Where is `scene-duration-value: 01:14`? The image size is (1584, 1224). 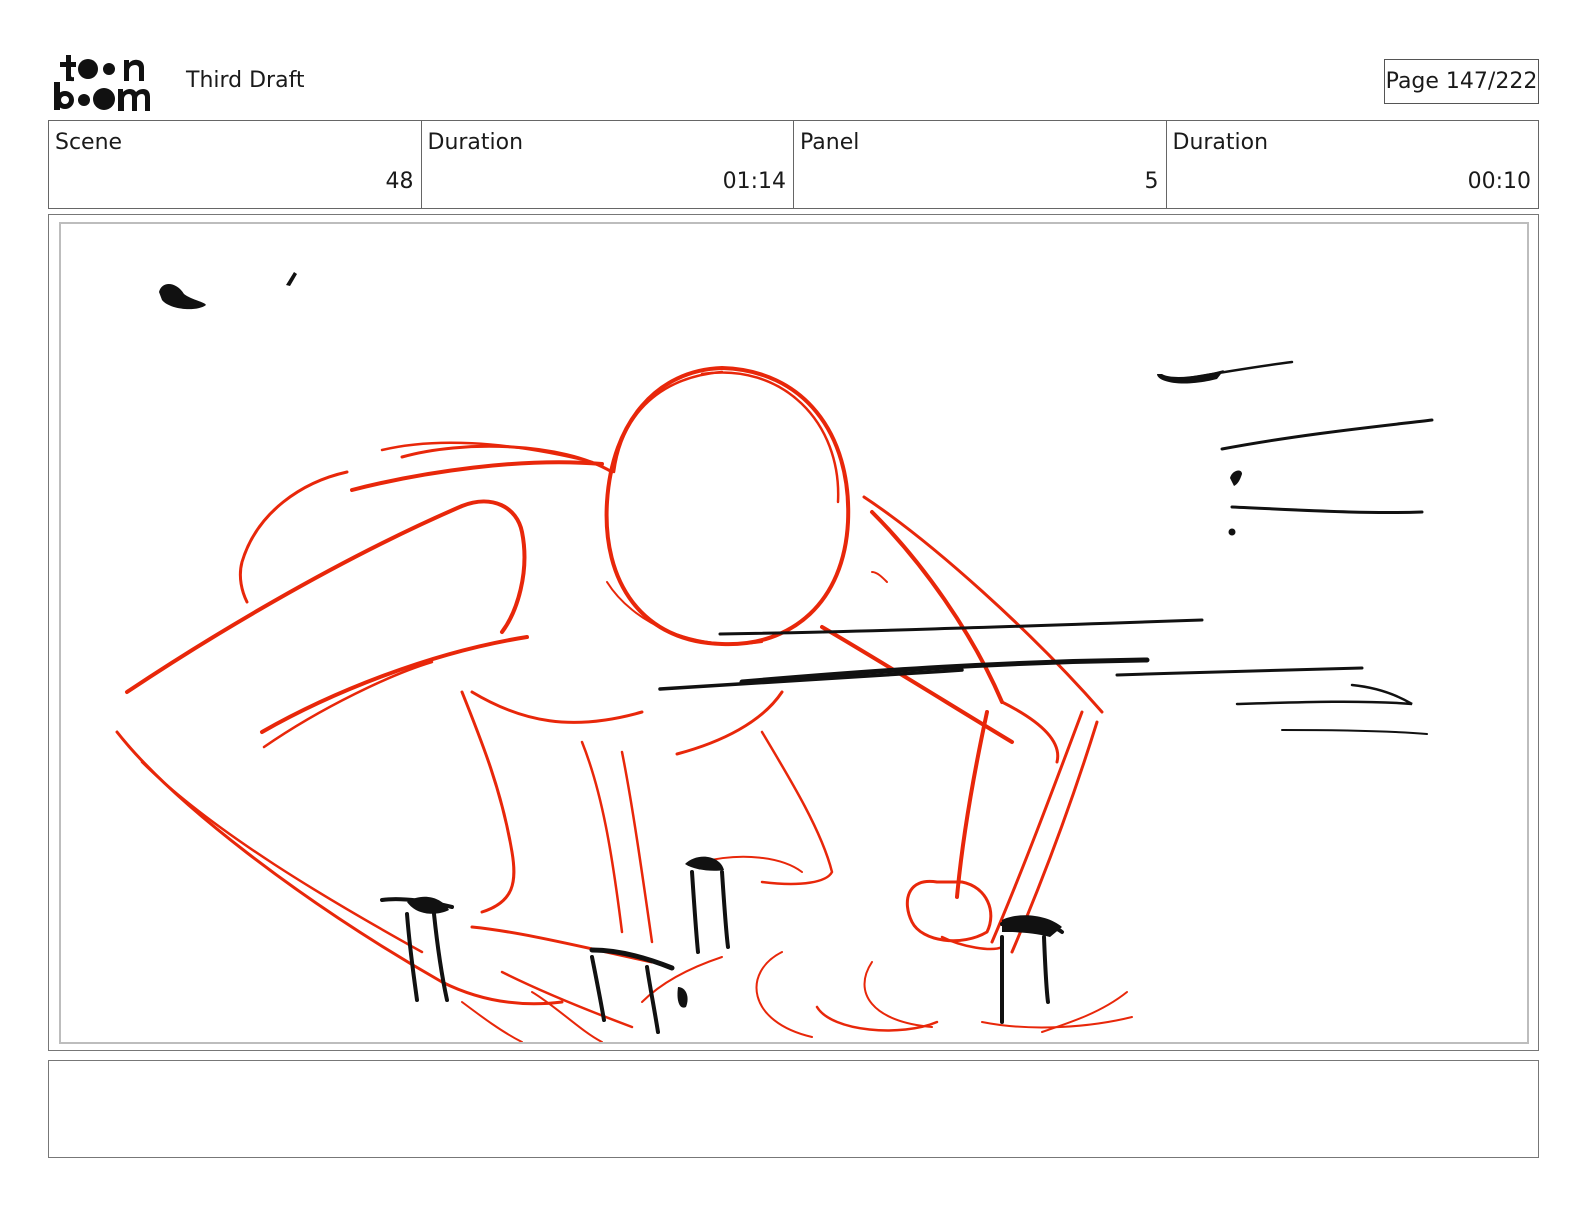 scene-duration-value: 01:14 is located at coordinates (754, 181).